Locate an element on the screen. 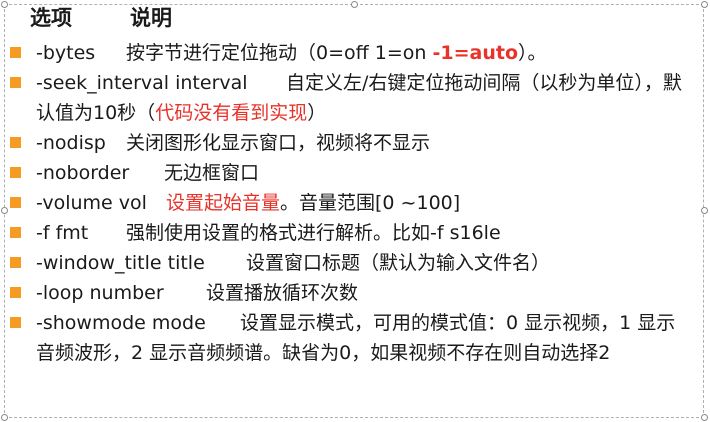 The image size is (710, 422). option-description: 无边框窗口 is located at coordinates (212, 173).